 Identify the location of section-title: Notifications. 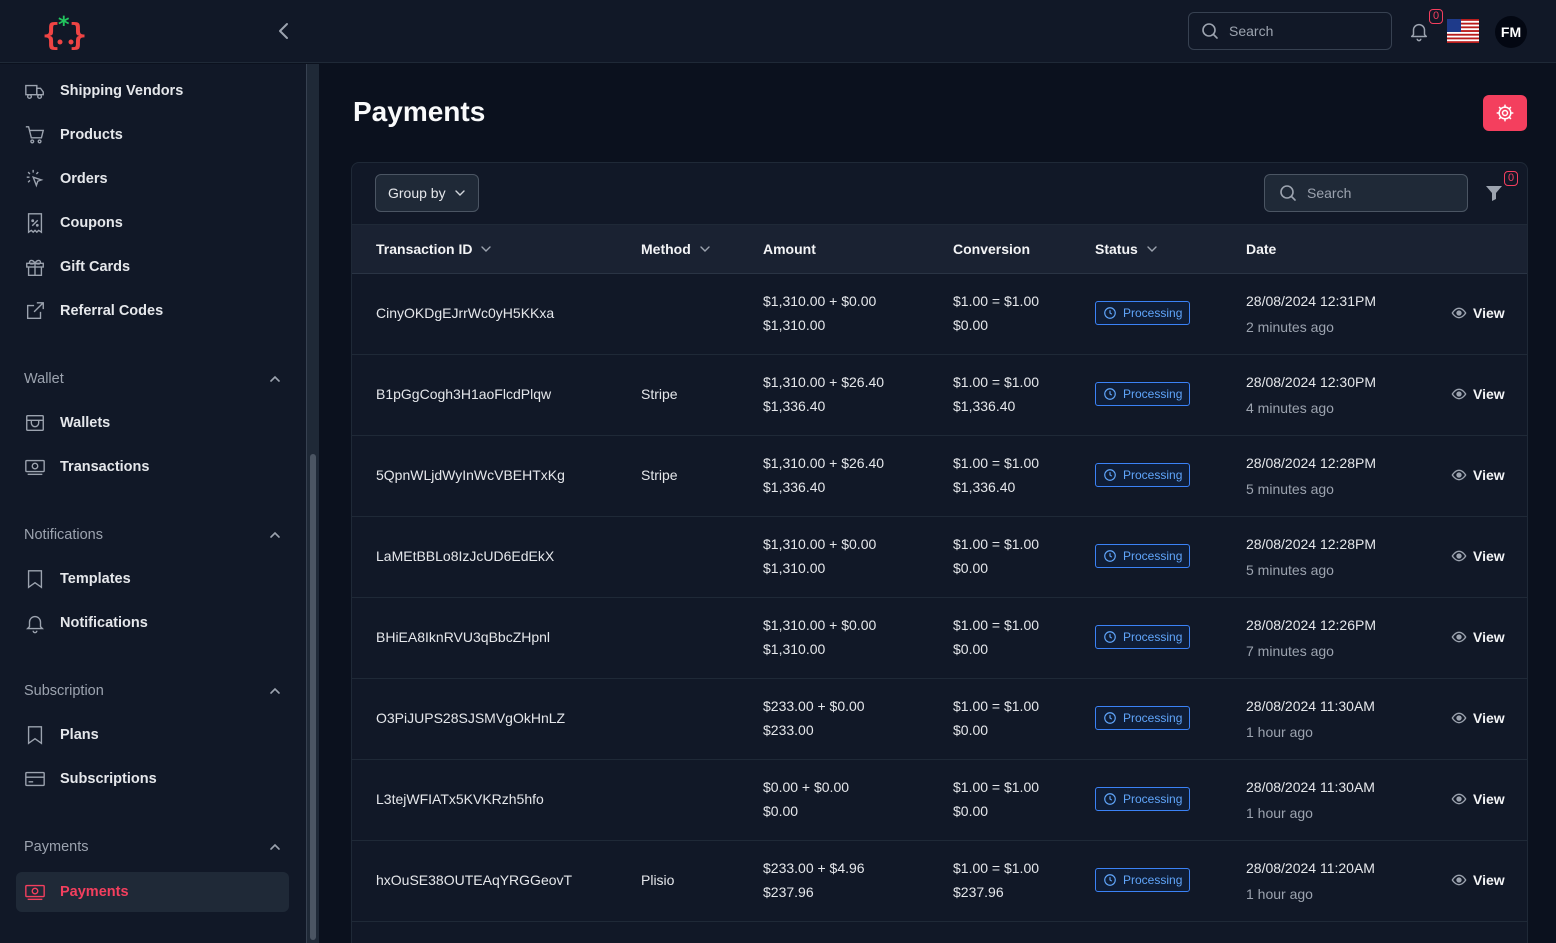
(63, 535).